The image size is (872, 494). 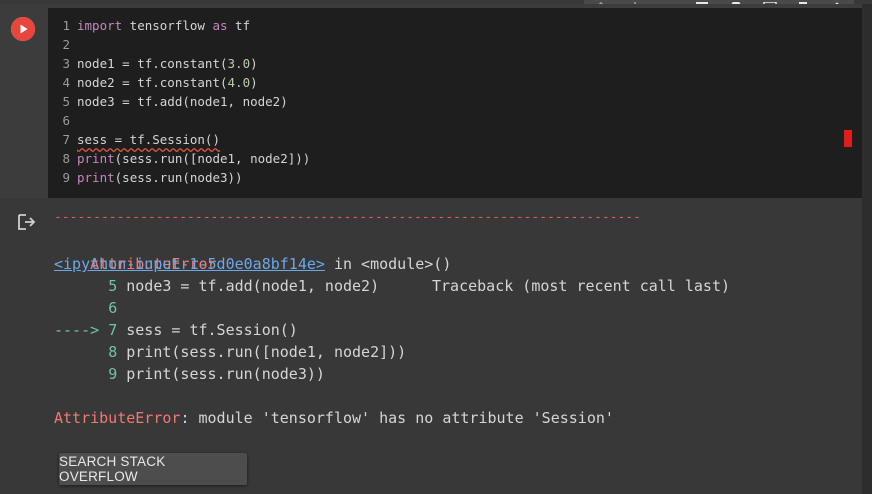 What do you see at coordinates (388, 264) in the screenshot?
I see `in-module-text: in <module>()` at bounding box center [388, 264].